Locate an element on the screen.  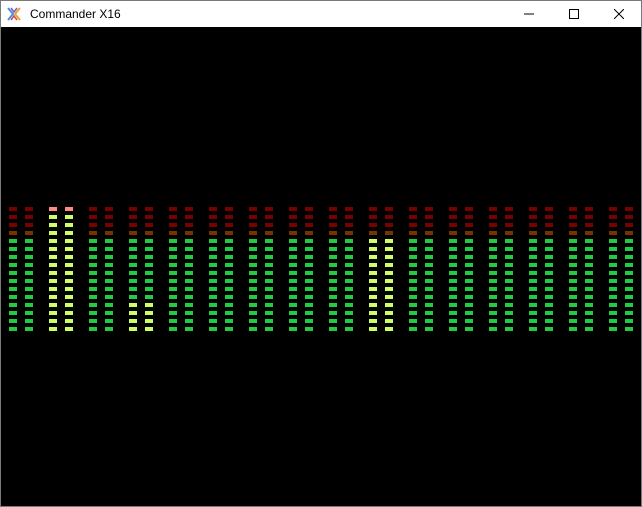
minimize-button is located at coordinates (528, 14).